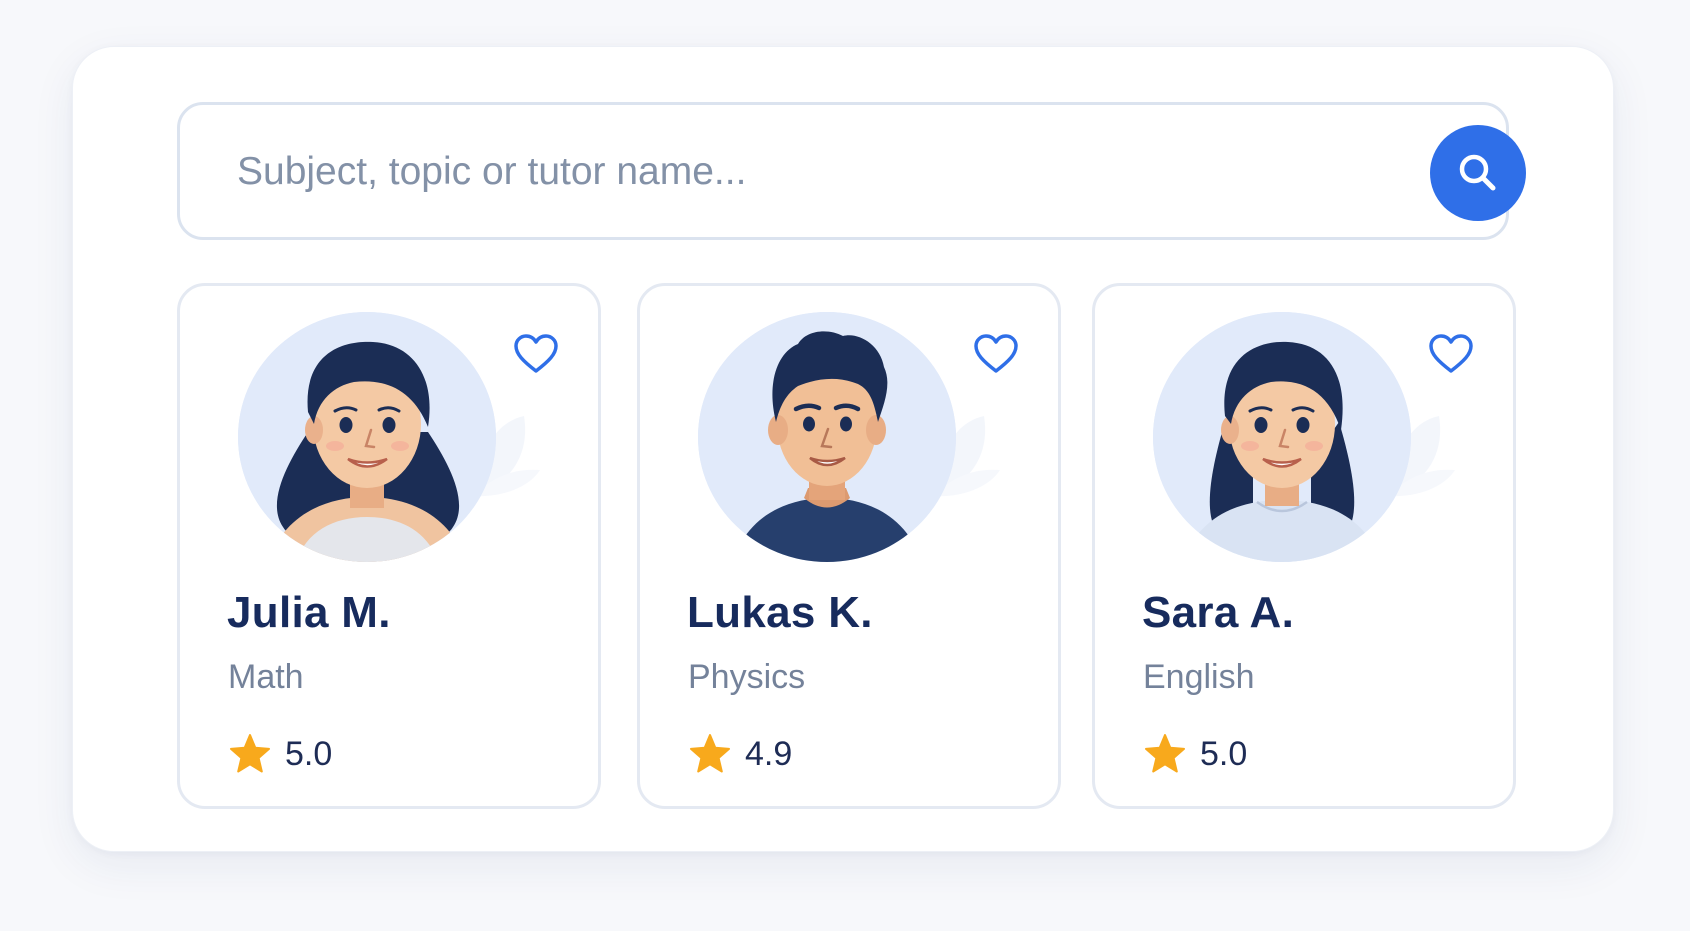  I want to click on tutor-card-sara: Sara A. English 5.0, so click(1304, 546).